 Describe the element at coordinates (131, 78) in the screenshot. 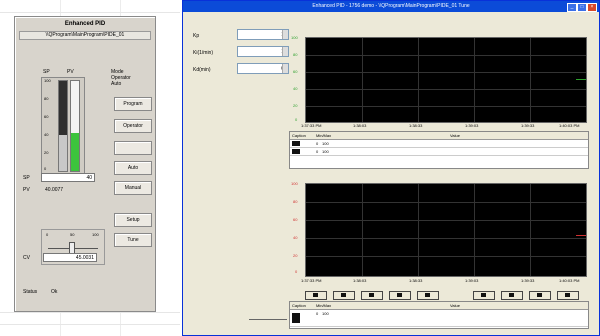

I see `mode-status: Mode Operator Auto` at that location.